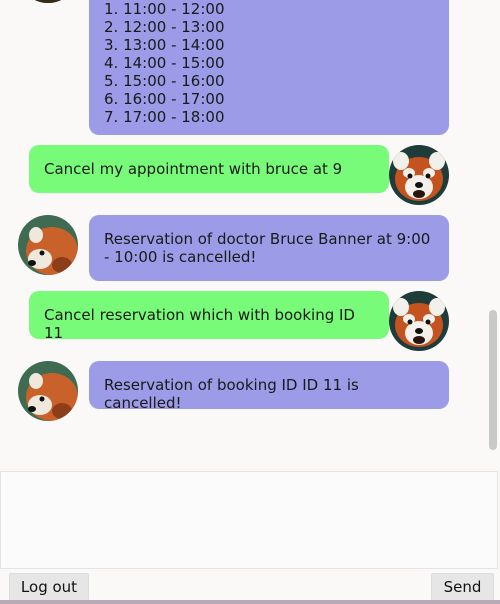 Image resolution: width=500 pixels, height=604 pixels. What do you see at coordinates (49, 587) in the screenshot?
I see `logout-button: Log out` at bounding box center [49, 587].